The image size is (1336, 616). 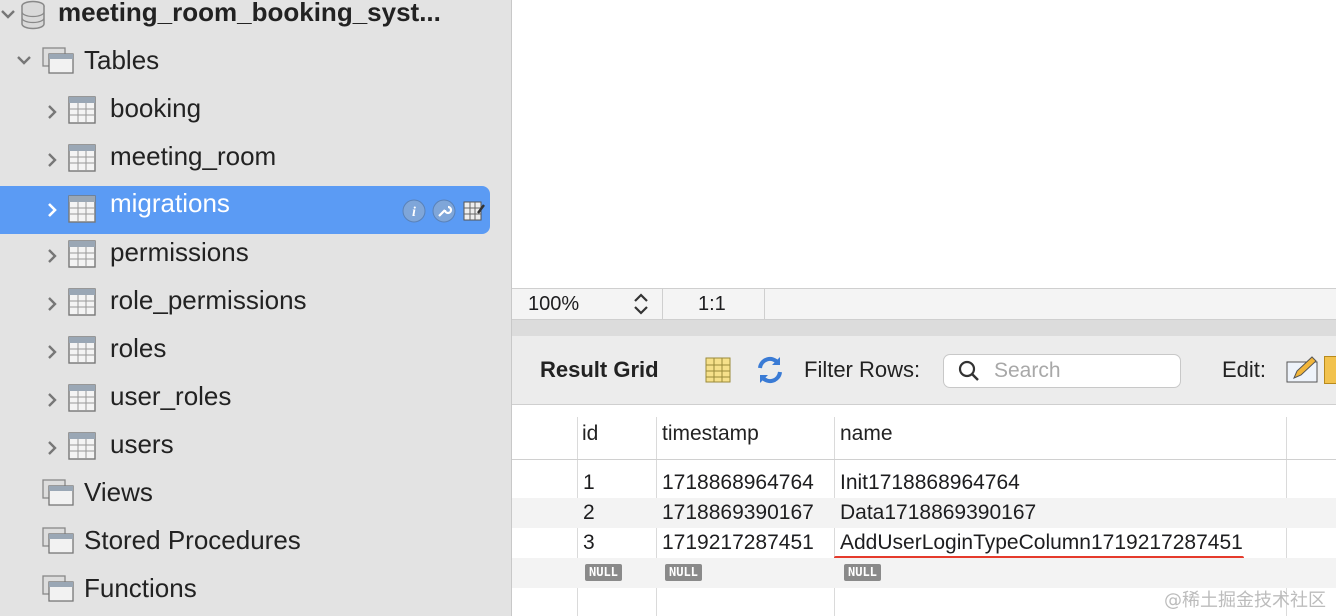 What do you see at coordinates (862, 369) in the screenshot?
I see `filter-rows-label: Filter Rows:` at bounding box center [862, 369].